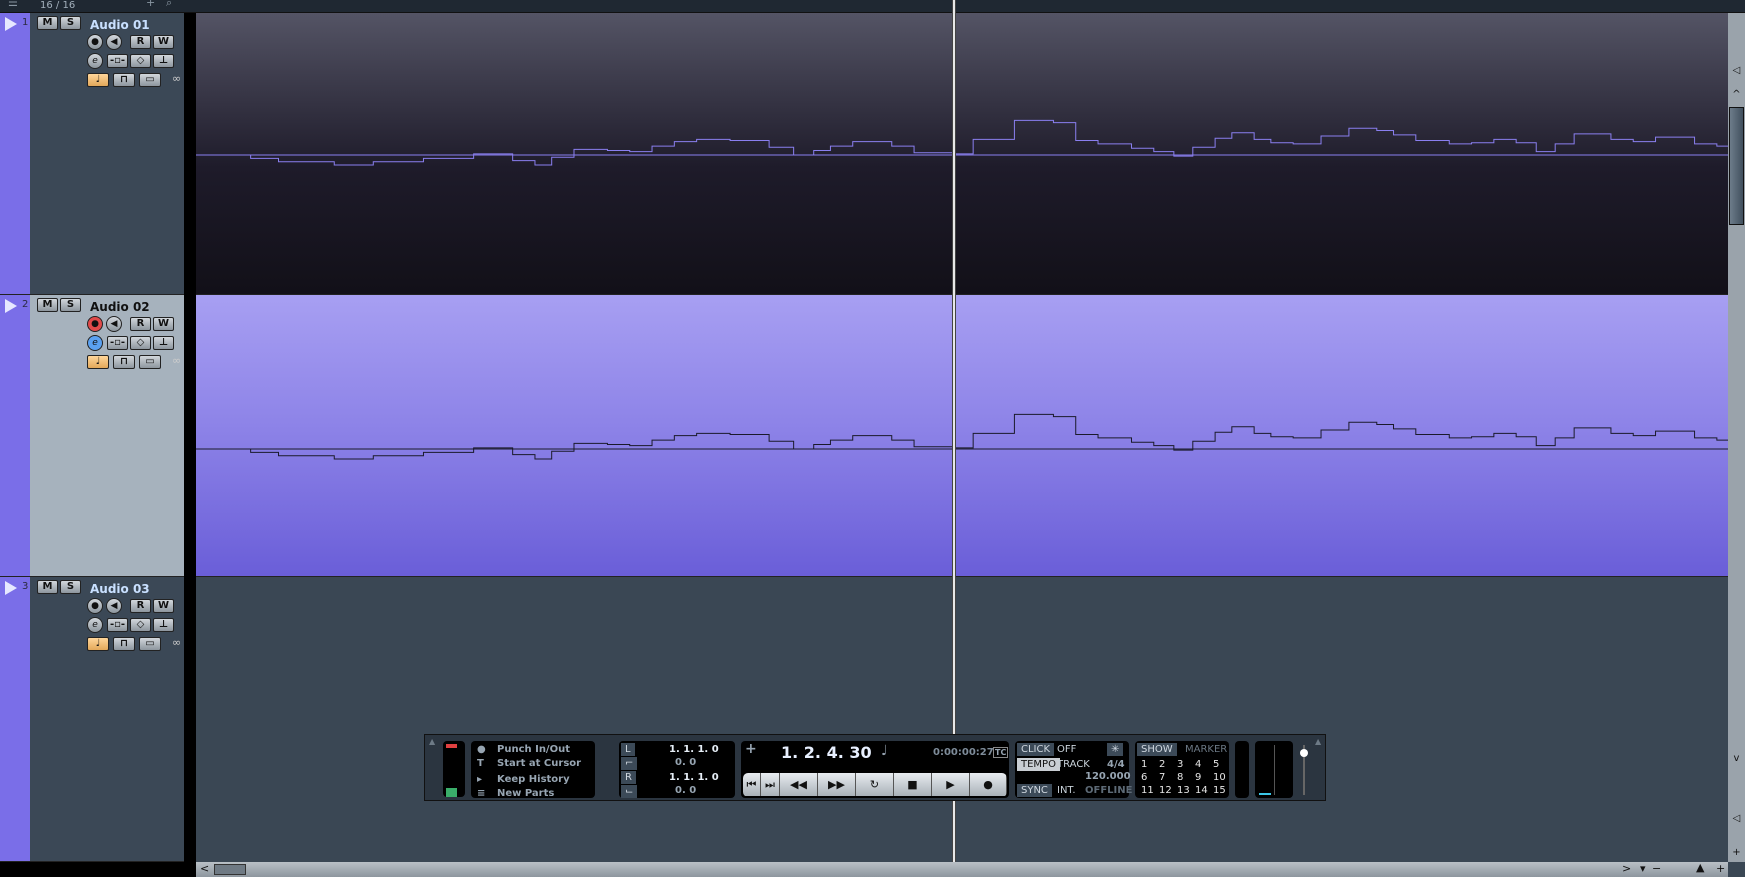  I want to click on vertical-scrollbar: ◁ ^ v ◁ +, so click(1736, 437).